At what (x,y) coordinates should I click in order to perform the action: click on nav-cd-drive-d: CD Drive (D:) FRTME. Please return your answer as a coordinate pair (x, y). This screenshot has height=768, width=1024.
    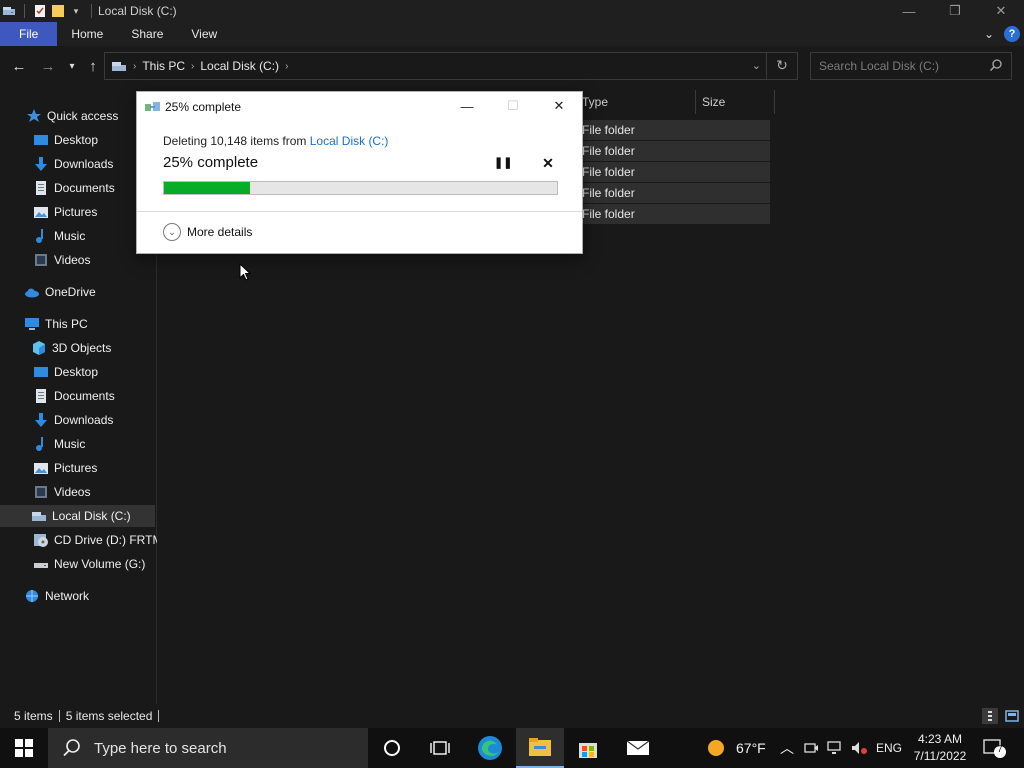
    Looking at the image, I should click on (95, 540).